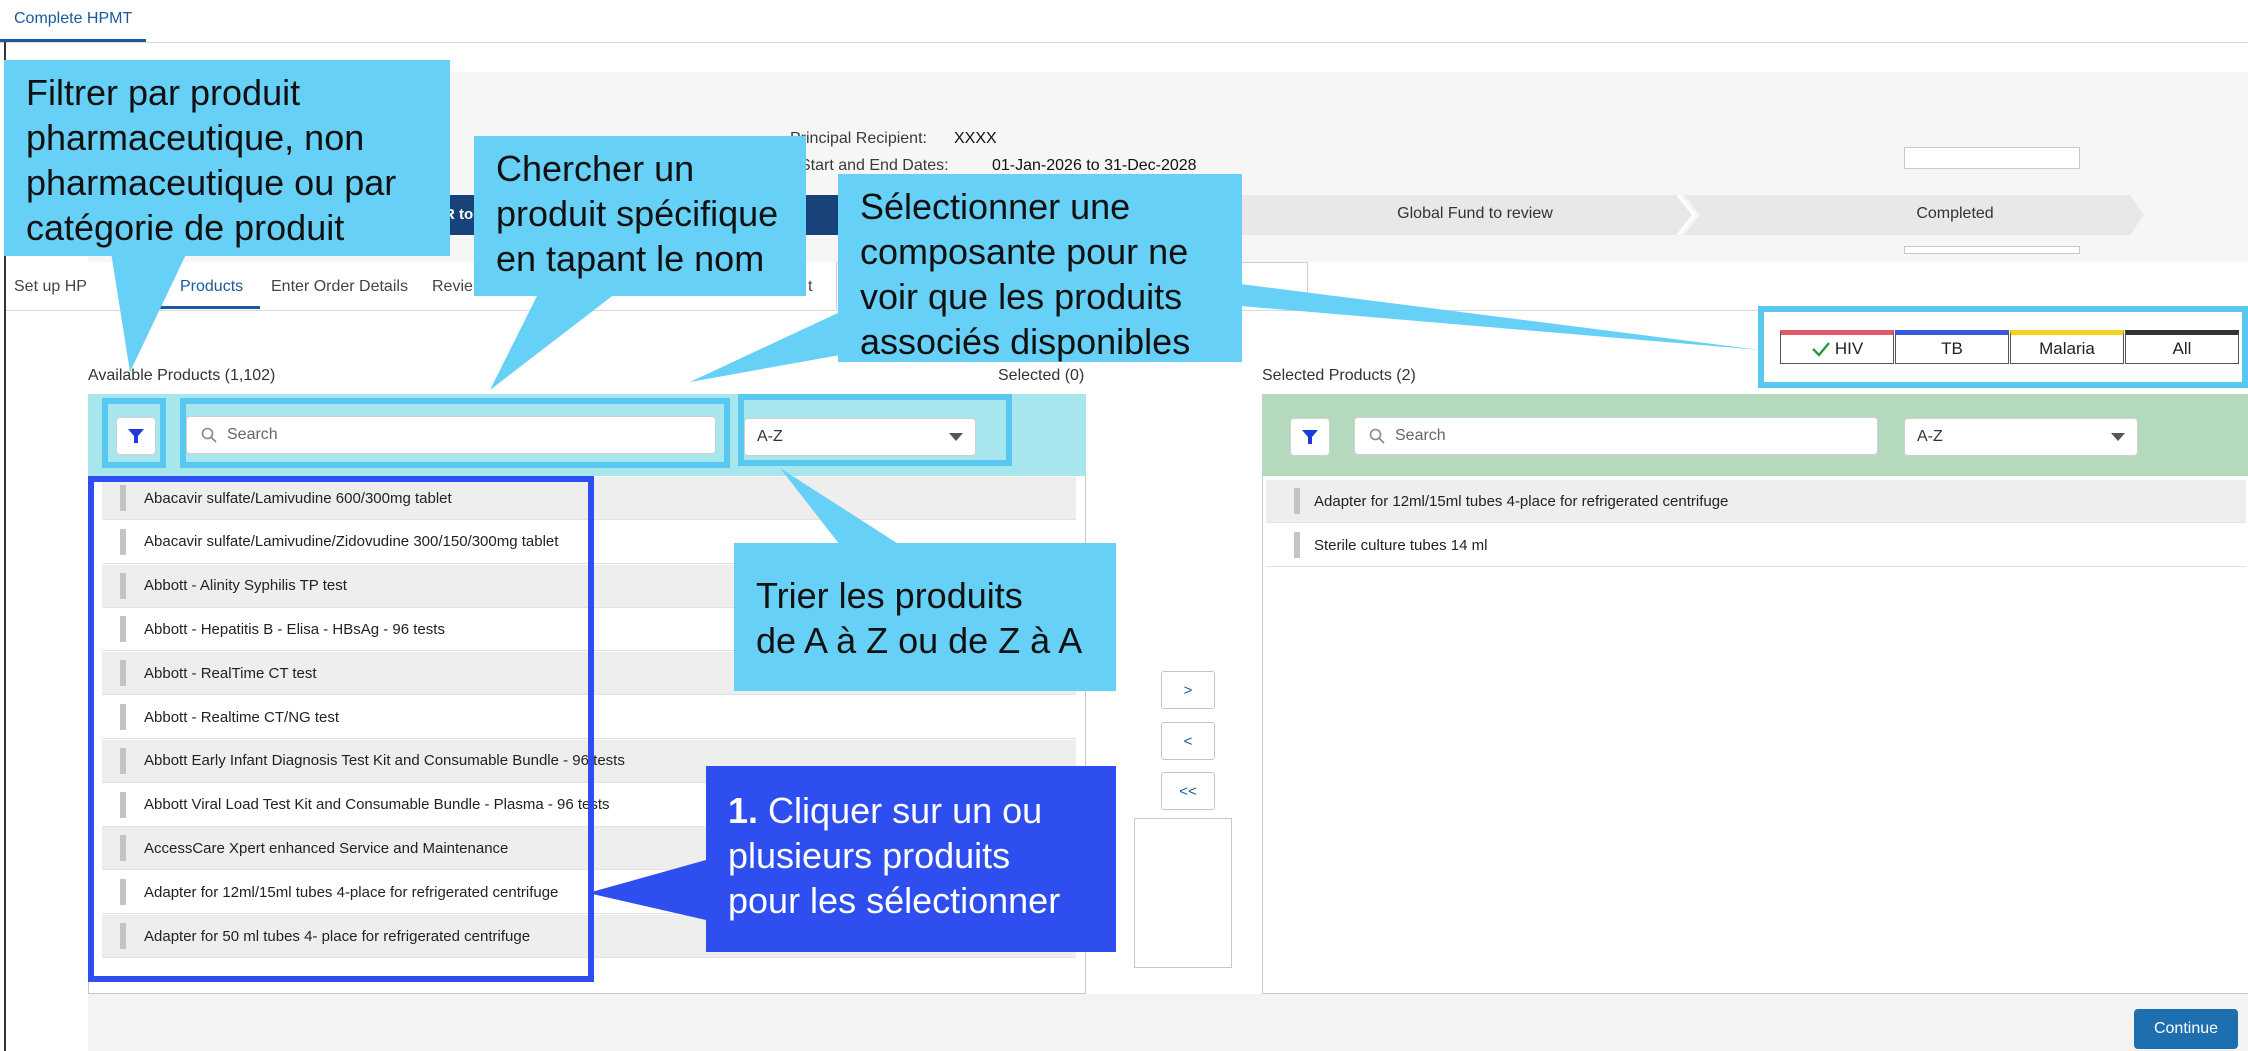  I want to click on step-completed: Completed, so click(1955, 214).